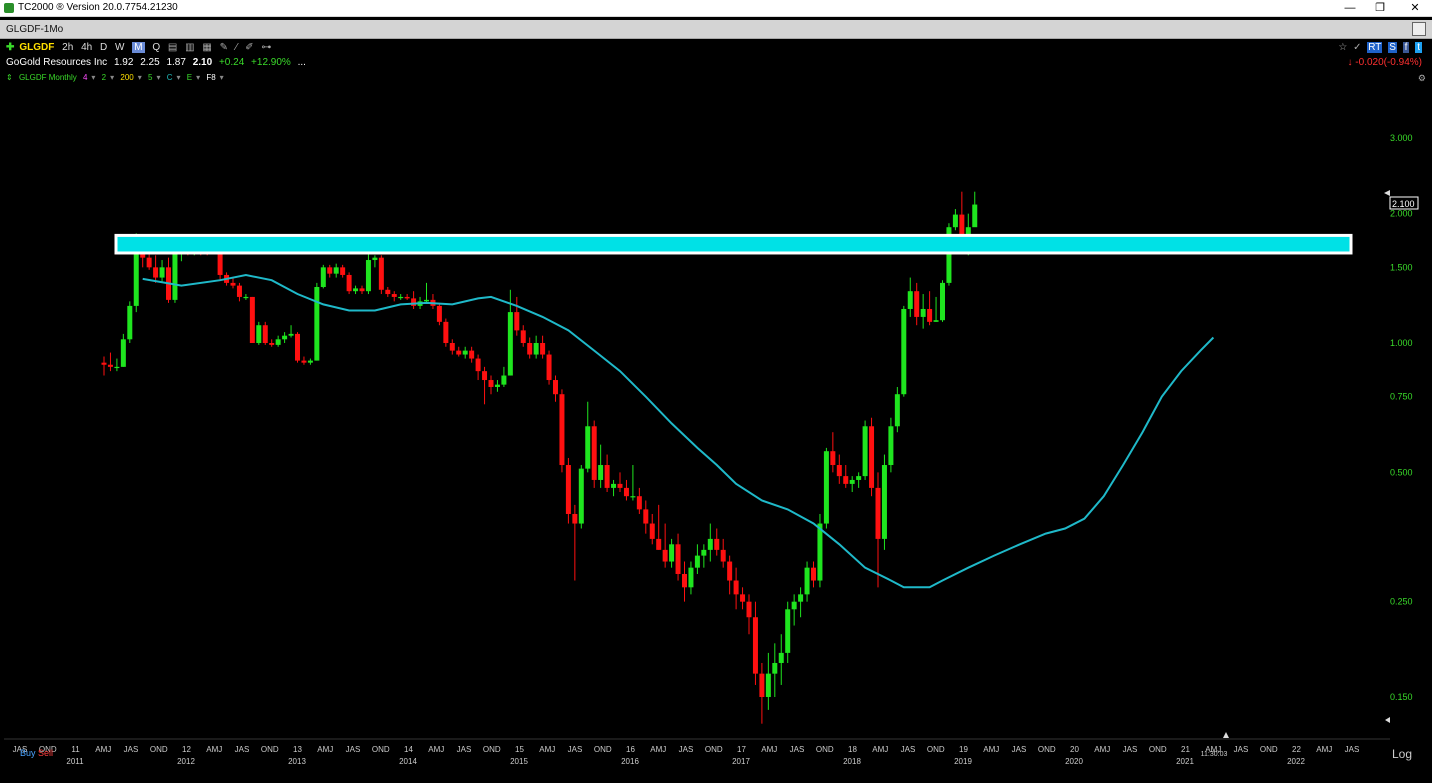 The height and width of the screenshot is (783, 1432). Describe the element at coordinates (852, 749) in the screenshot. I see `x-tick-label: 18` at that location.